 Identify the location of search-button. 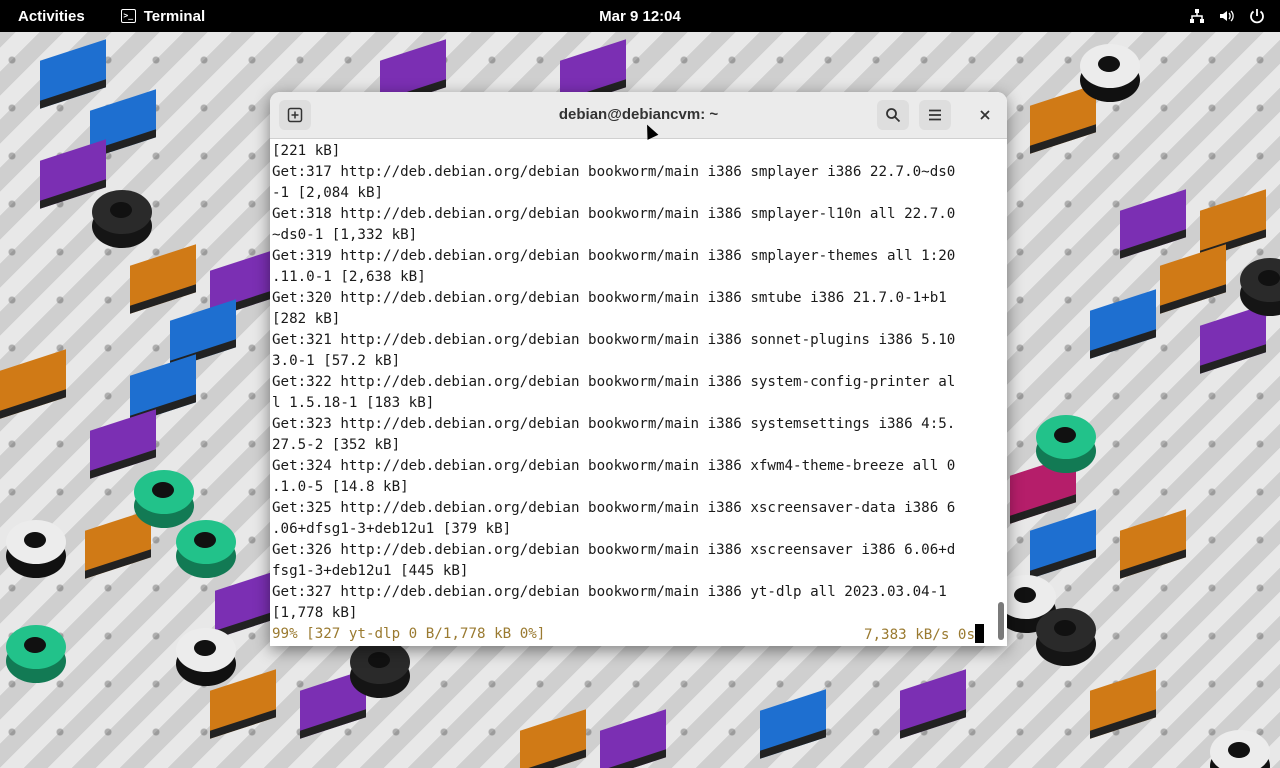
(893, 115).